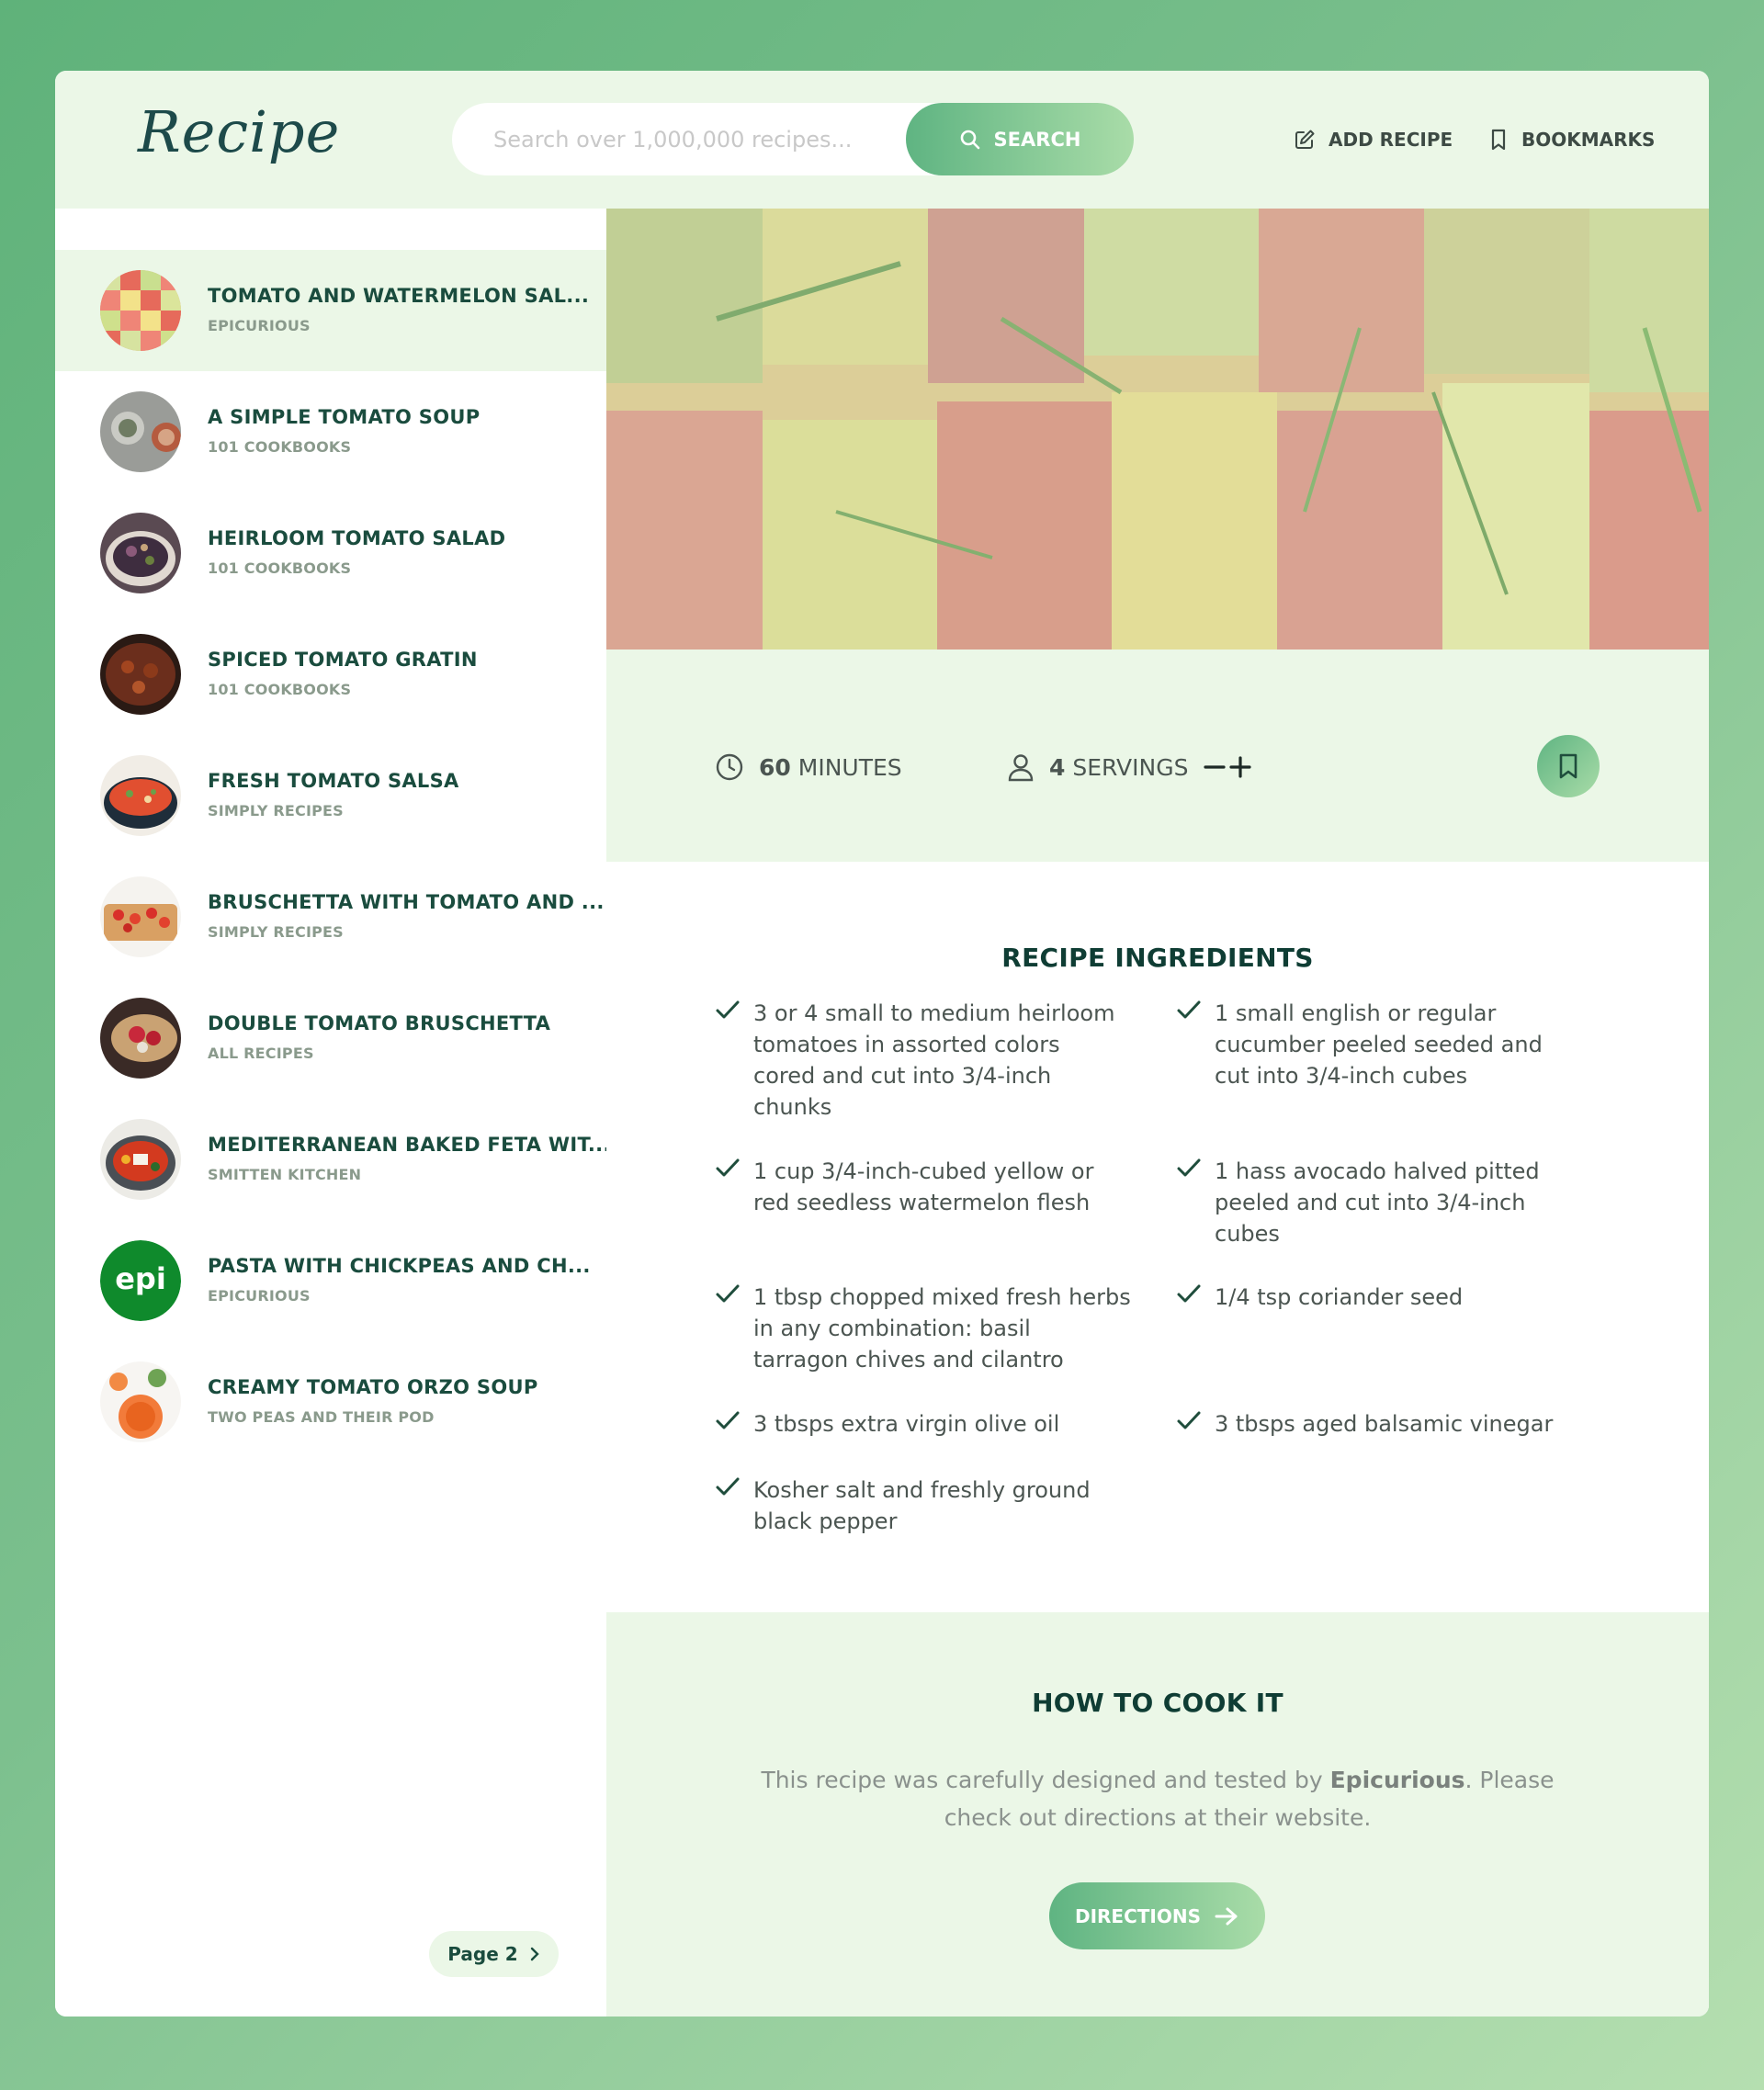  I want to click on result-publisher: SIMPLY RECIPES, so click(276, 932).